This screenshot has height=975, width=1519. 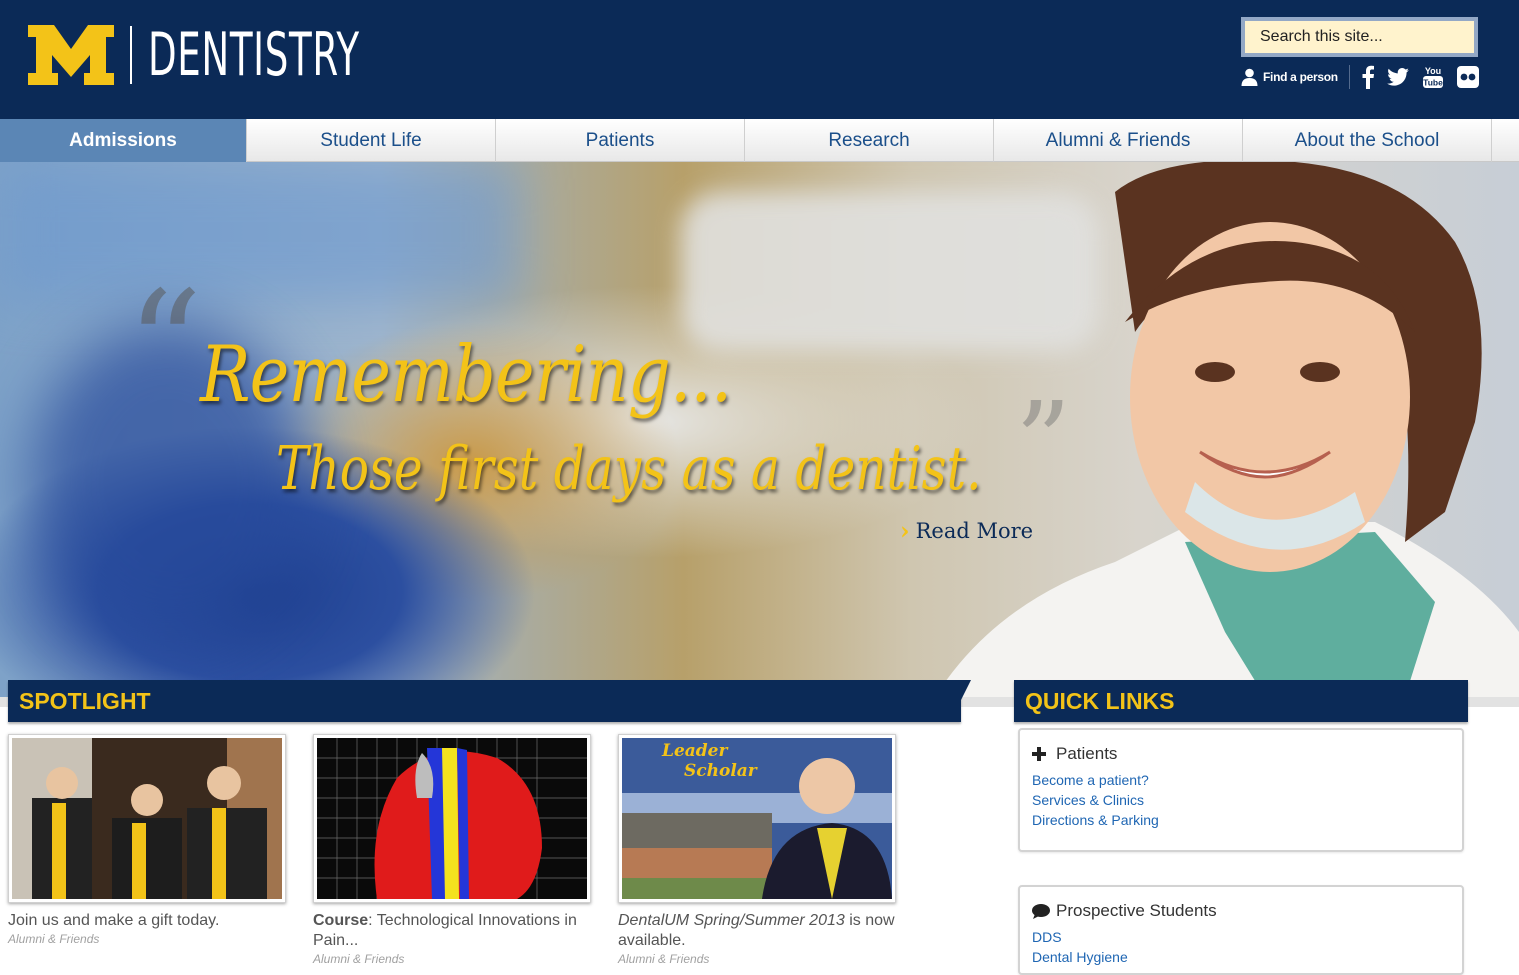 What do you see at coordinates (869, 140) in the screenshot?
I see `nav-research: Research` at bounding box center [869, 140].